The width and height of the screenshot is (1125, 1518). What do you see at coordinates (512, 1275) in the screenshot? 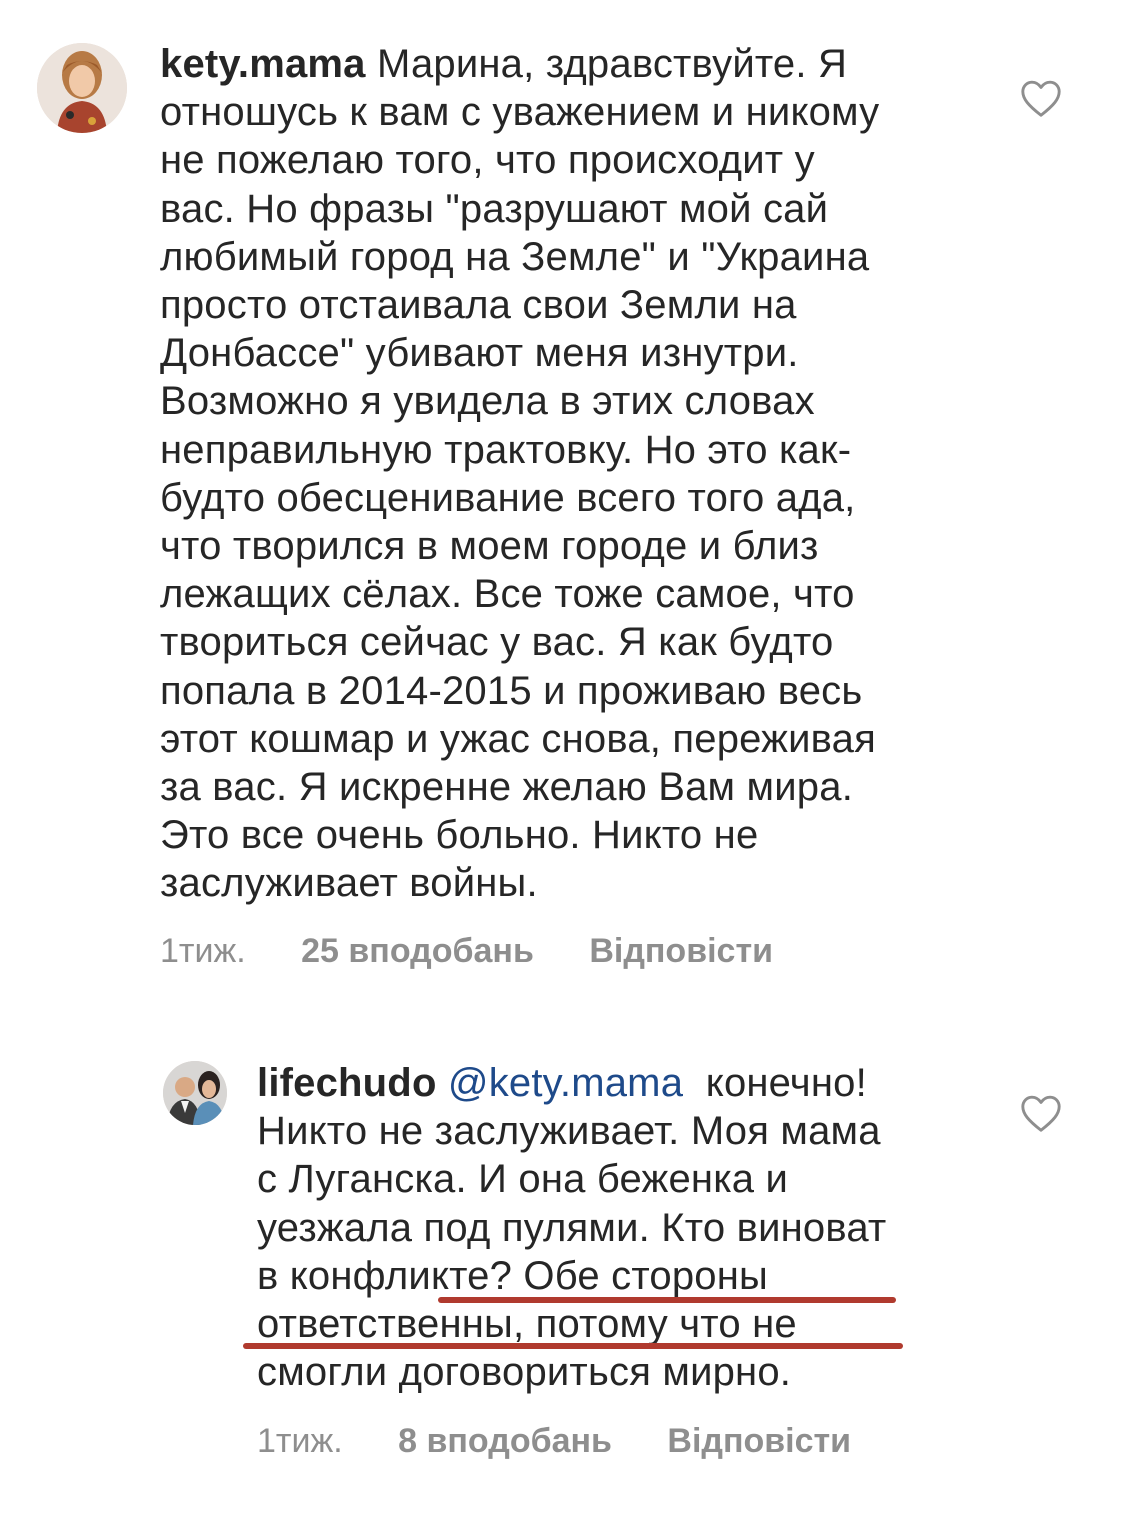
I see `comment-line: в конфликте? Обе стороны` at bounding box center [512, 1275].